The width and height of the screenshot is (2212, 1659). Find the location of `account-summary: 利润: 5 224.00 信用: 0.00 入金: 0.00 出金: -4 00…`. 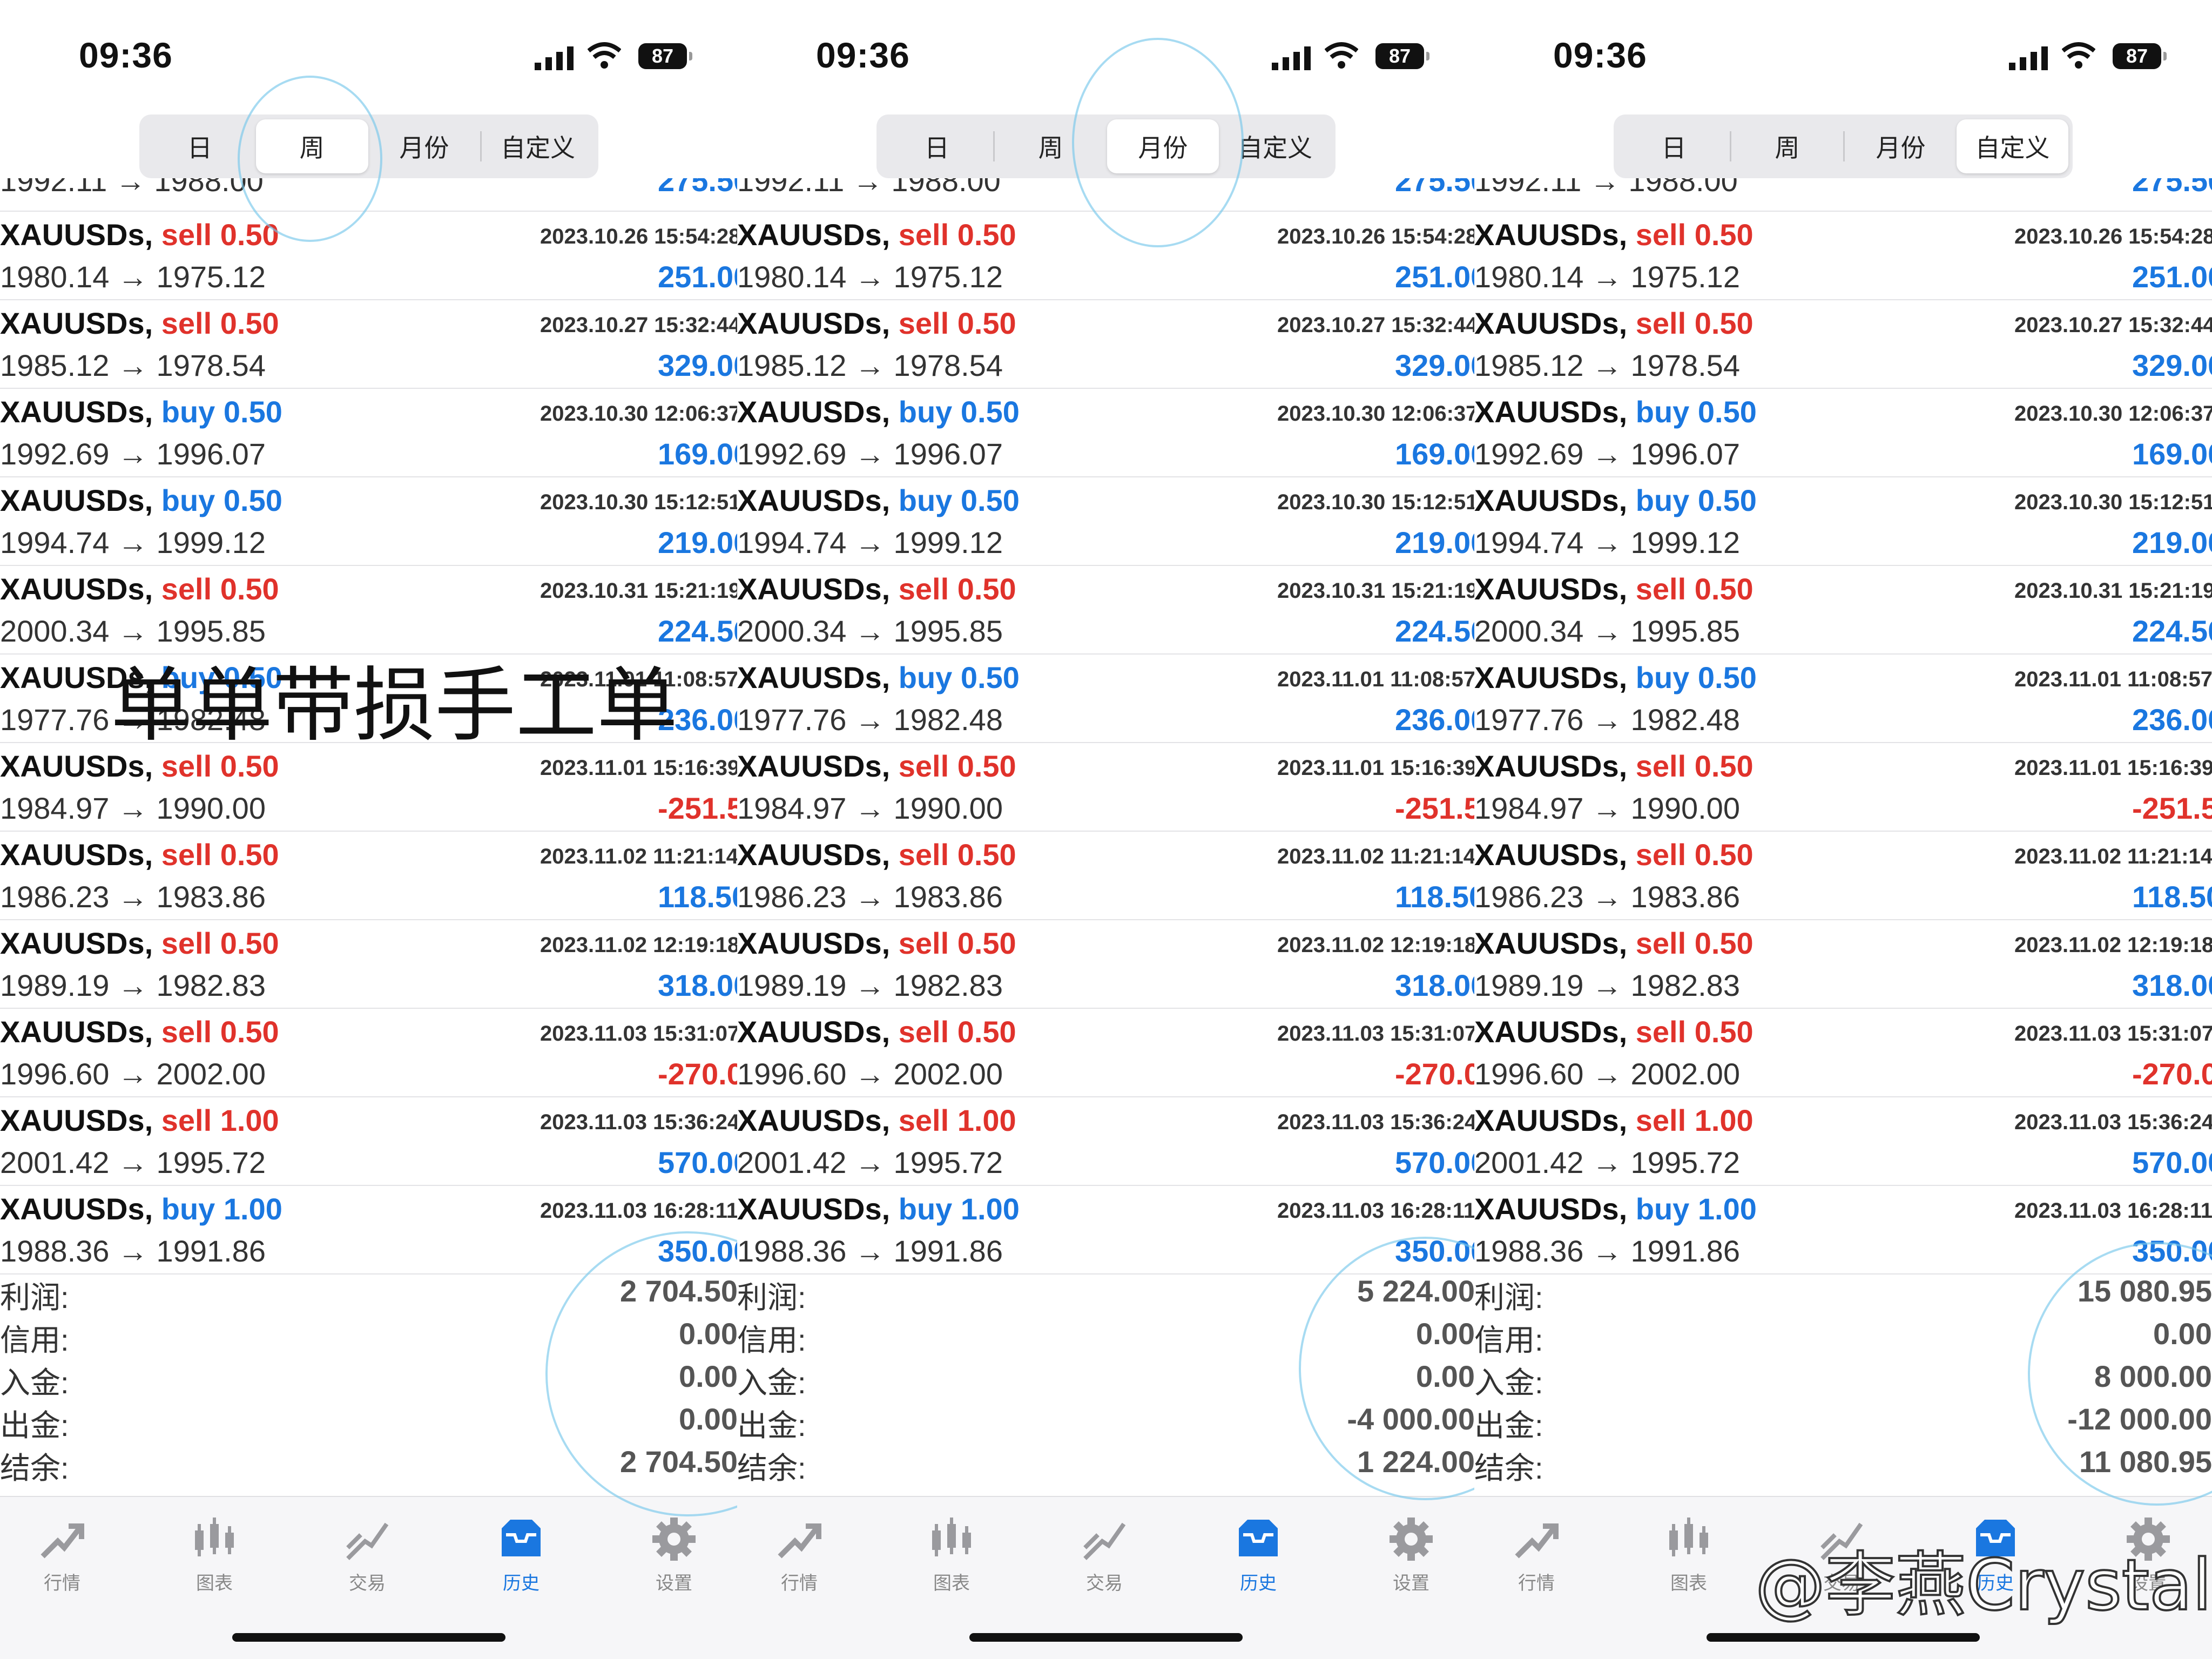

account-summary: 利润: 5 224.00 信用: 0.00 入金: 0.00 出金: -4 00… is located at coordinates (1106, 1377).